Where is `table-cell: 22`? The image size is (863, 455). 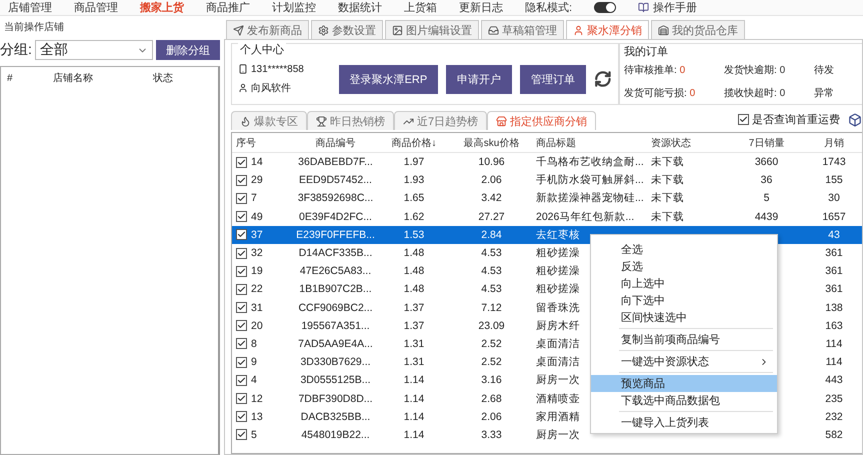
table-cell: 22 is located at coordinates (257, 289).